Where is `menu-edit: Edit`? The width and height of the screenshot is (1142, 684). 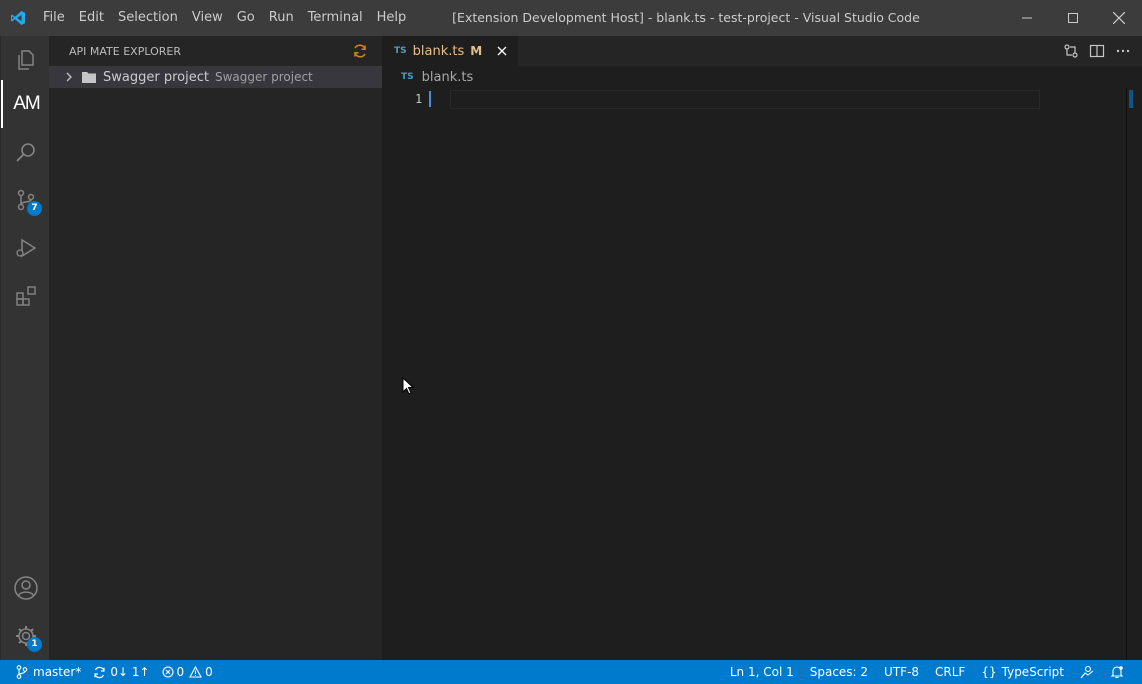 menu-edit: Edit is located at coordinates (91, 18).